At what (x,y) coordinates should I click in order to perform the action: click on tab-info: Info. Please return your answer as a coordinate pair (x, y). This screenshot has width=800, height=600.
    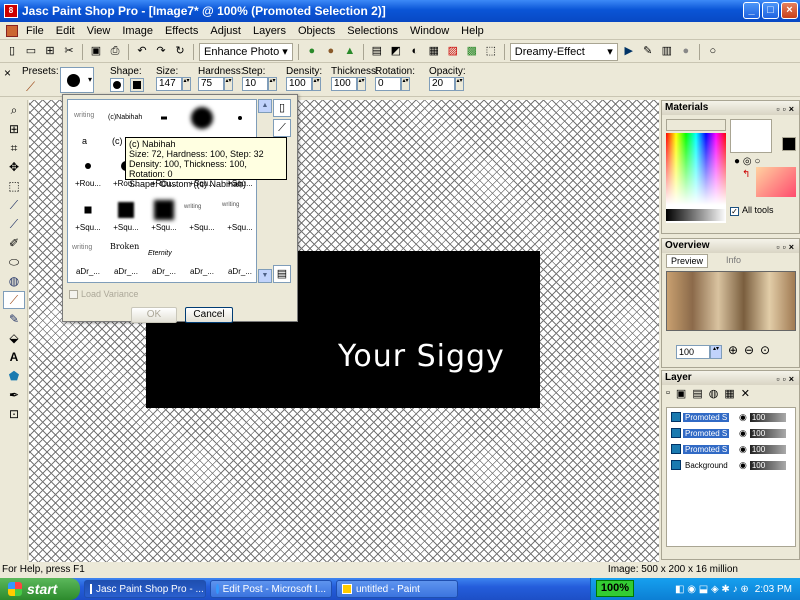
    Looking at the image, I should click on (733, 261).